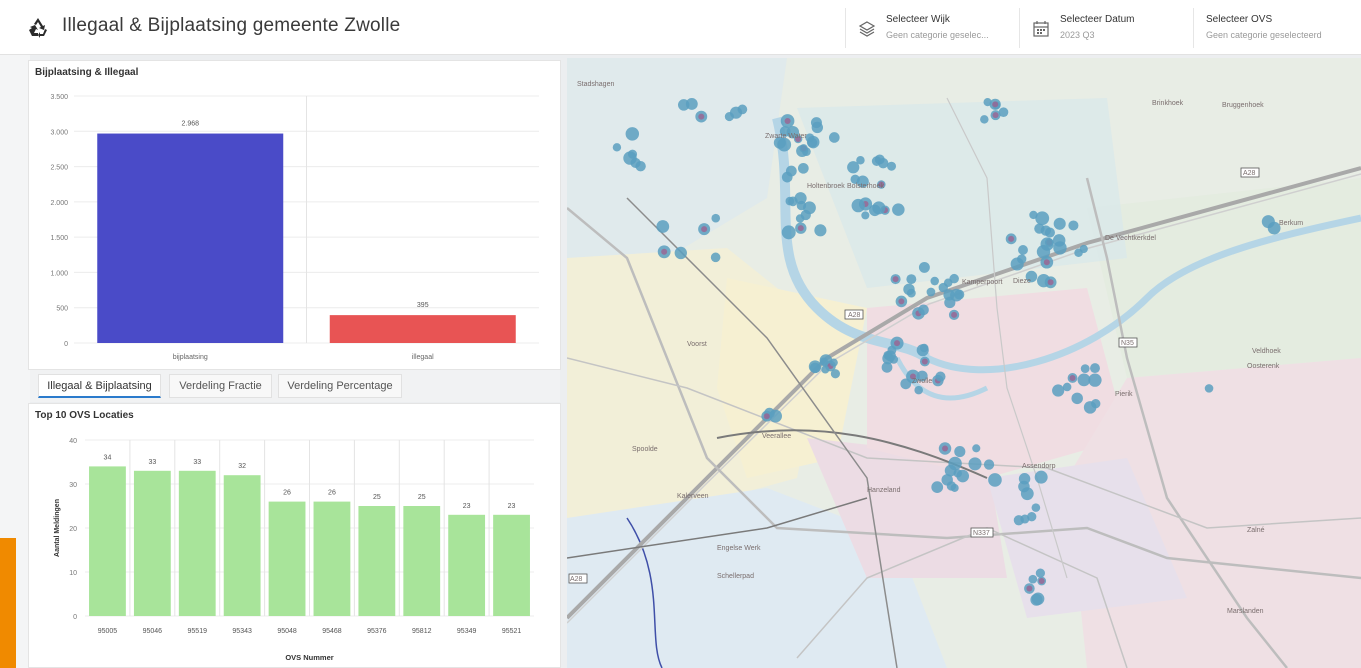 This screenshot has height=668, width=1361. What do you see at coordinates (190, 238) in the screenshot?
I see `bar-bijplaatsing` at bounding box center [190, 238].